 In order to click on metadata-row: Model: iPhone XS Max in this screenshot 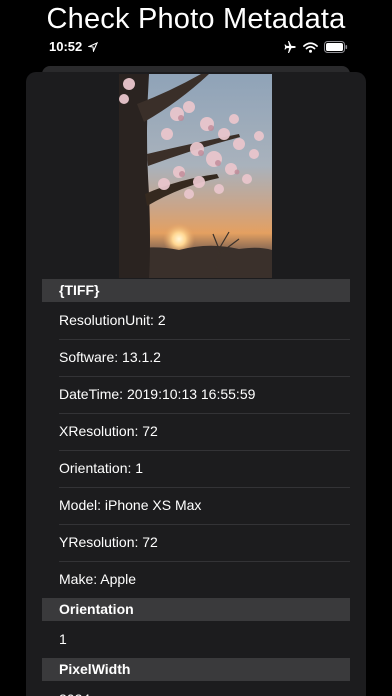, I will do `click(196, 505)`.